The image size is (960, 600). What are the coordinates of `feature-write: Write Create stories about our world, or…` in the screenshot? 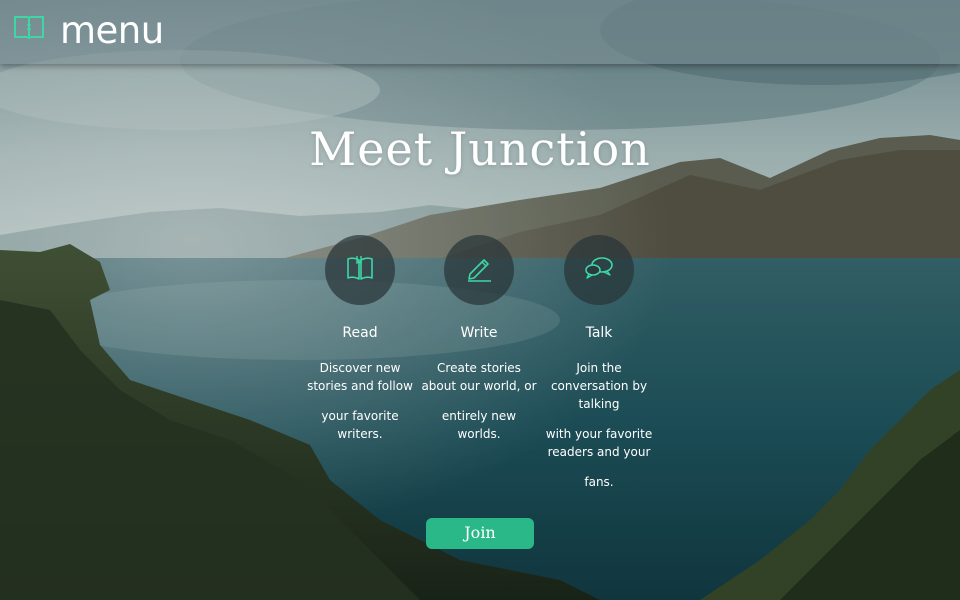 It's located at (479, 345).